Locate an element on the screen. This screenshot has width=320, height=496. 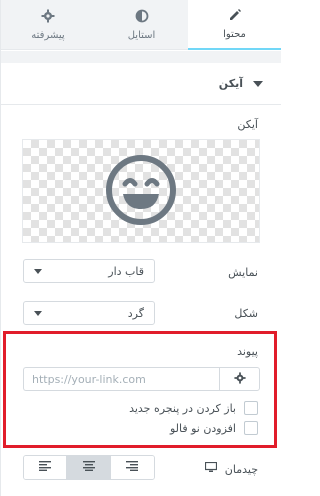
align-center-icon is located at coordinates (88, 467).